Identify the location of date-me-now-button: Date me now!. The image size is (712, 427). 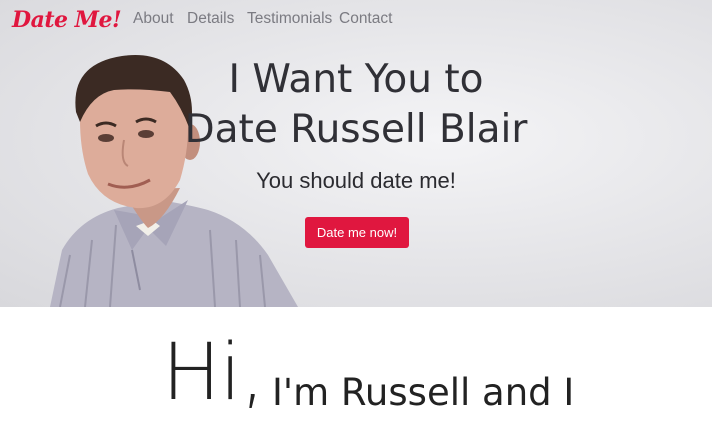
(357, 232).